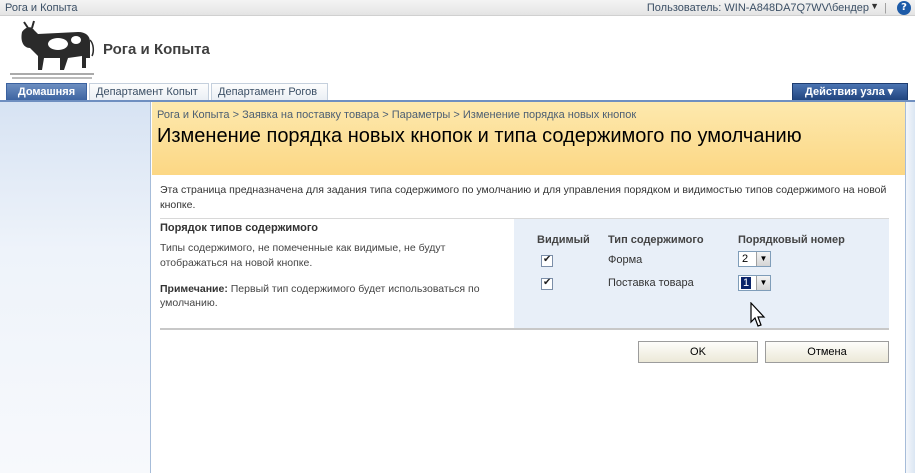 Image resolution: width=915 pixels, height=473 pixels. Describe the element at coordinates (758, 8) in the screenshot. I see `user-menu: Пользователь: WIN-A848DA7Q7WV\бендер` at that location.